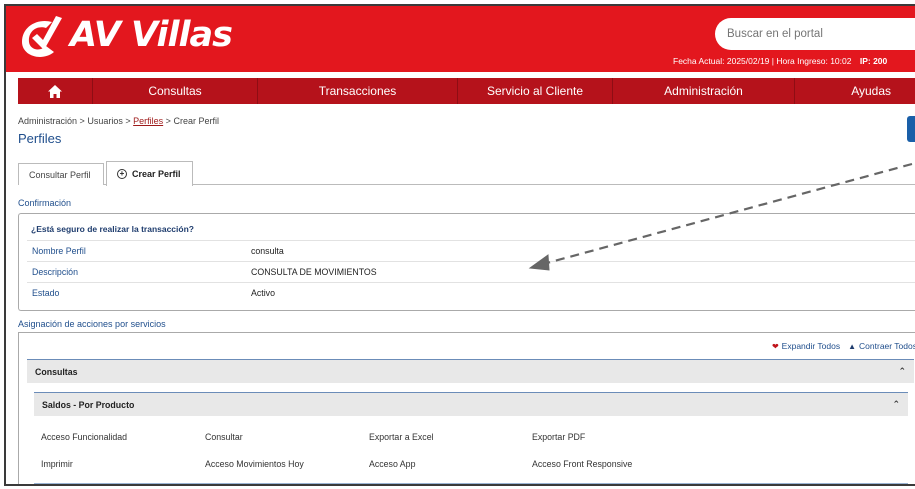 This screenshot has width=915, height=489. Describe the element at coordinates (852, 346) in the screenshot. I see `chevron-up-icon: ▲` at that location.